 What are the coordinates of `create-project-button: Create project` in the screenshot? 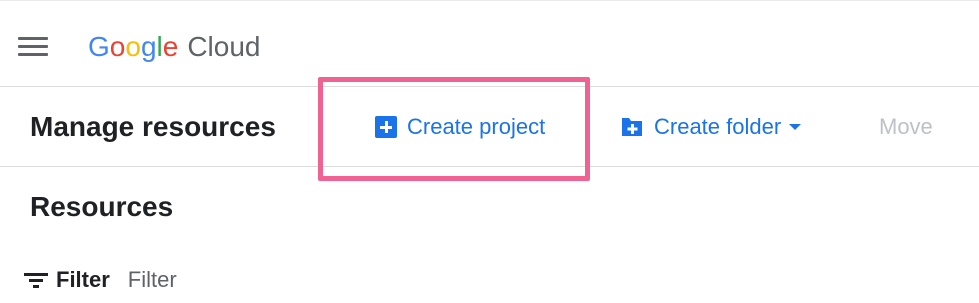 It's located at (460, 127).